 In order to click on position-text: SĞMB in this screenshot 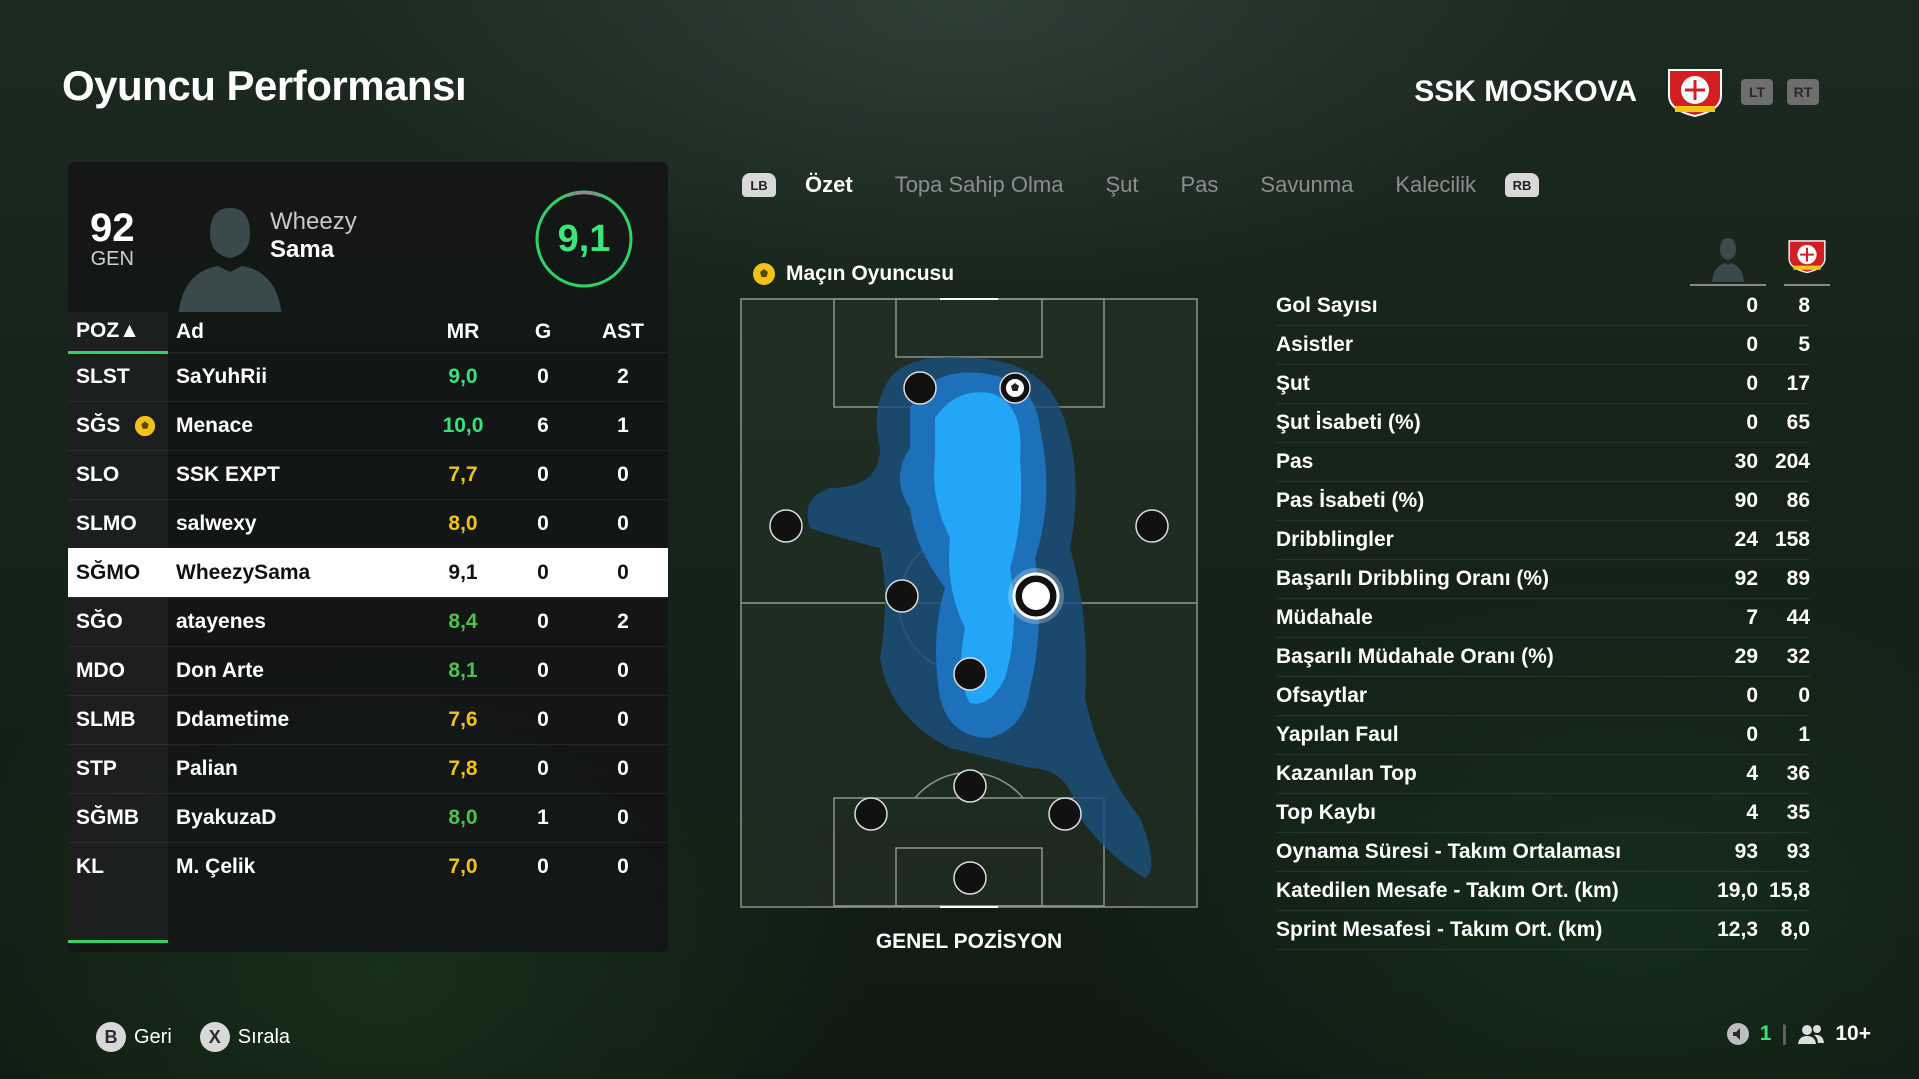, I will do `click(107, 817)`.